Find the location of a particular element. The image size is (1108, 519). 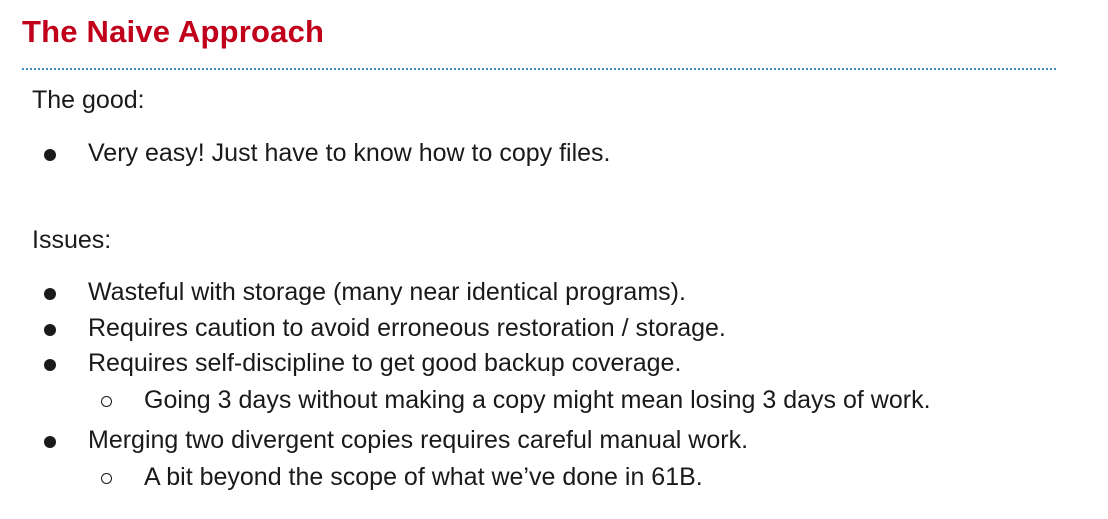

title-divider is located at coordinates (539, 69).